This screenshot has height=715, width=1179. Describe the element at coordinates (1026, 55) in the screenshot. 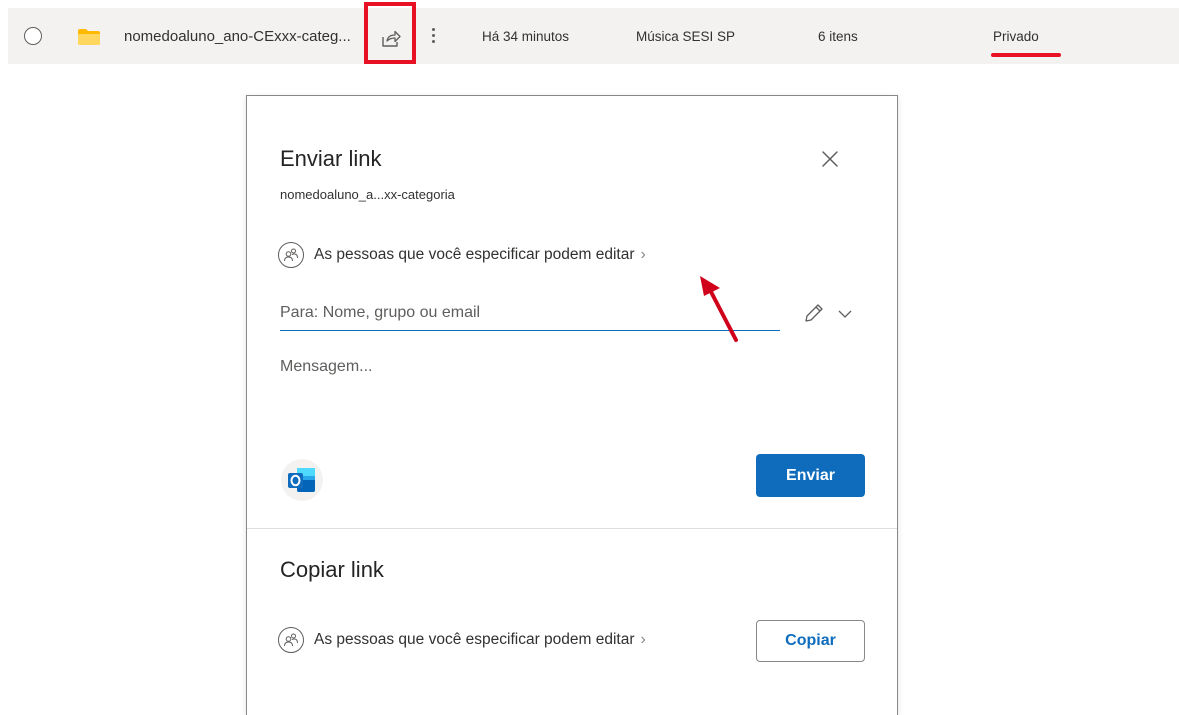

I see `access-underline-mark` at that location.